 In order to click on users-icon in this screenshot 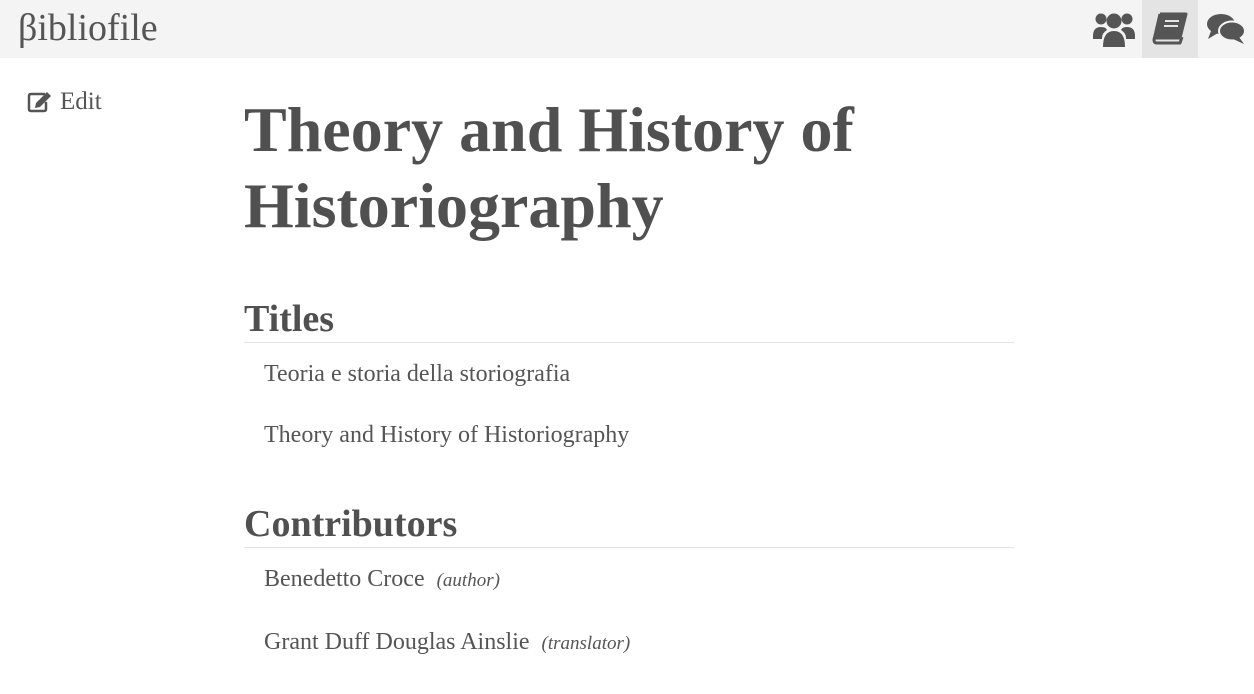, I will do `click(1114, 29)`.